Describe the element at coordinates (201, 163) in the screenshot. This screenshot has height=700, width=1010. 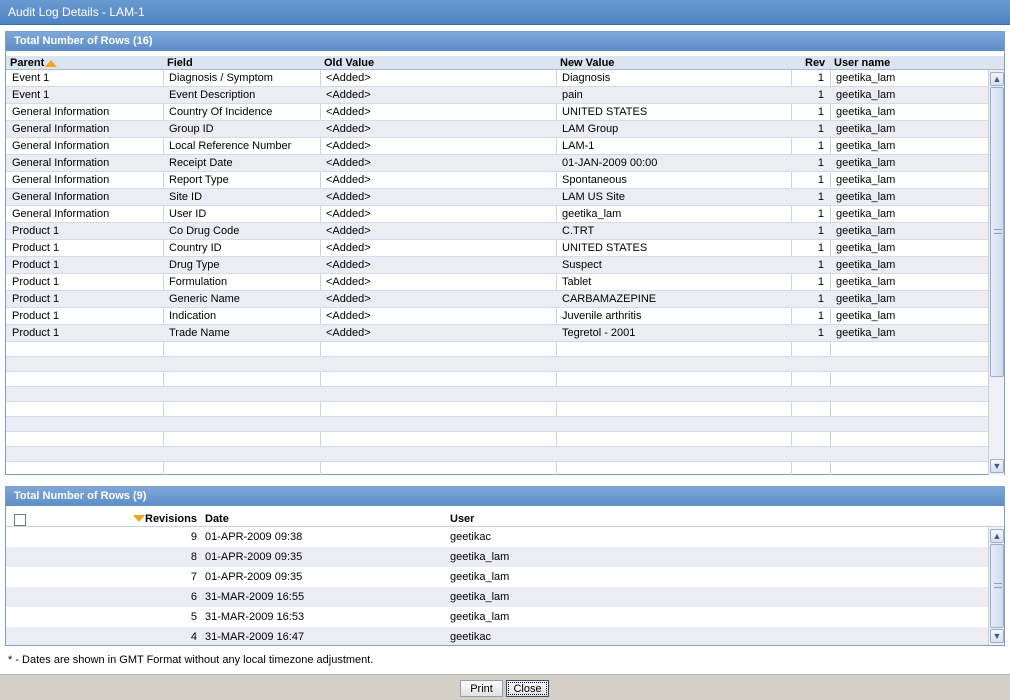
I see `cell-field: Receipt Date` at that location.